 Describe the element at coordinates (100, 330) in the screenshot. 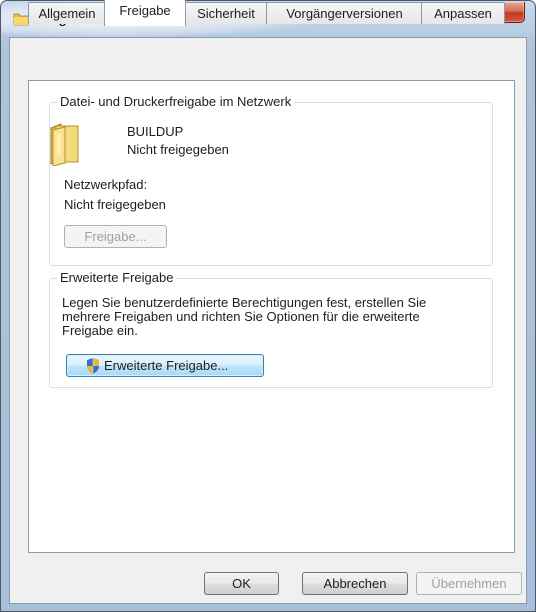

I see `advanced-description-line-3: Freigabe ein.` at that location.